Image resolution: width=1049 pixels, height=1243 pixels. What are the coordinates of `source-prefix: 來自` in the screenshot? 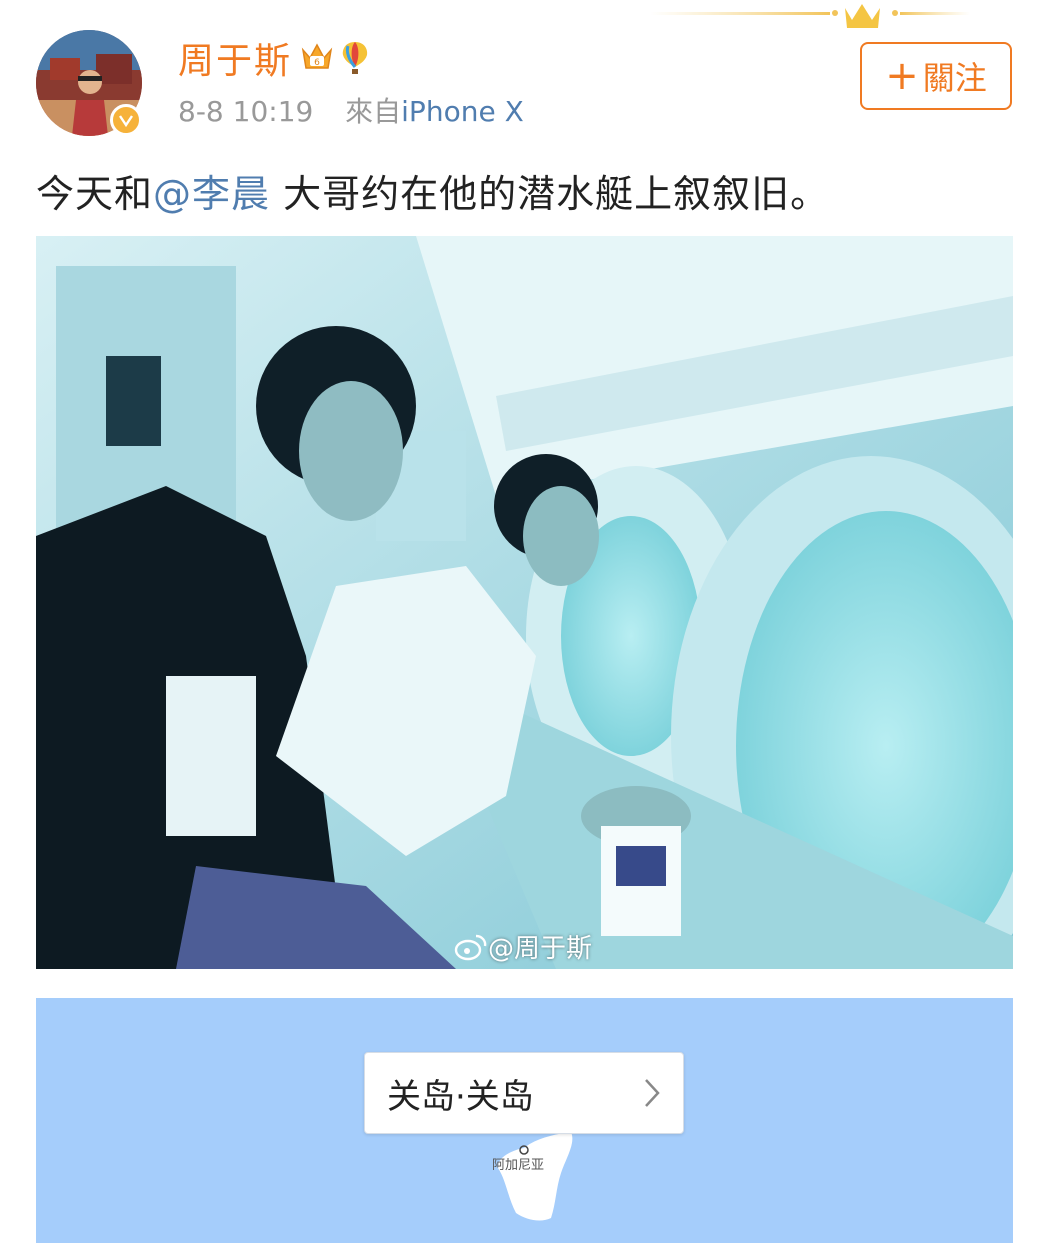 It's located at (373, 111).